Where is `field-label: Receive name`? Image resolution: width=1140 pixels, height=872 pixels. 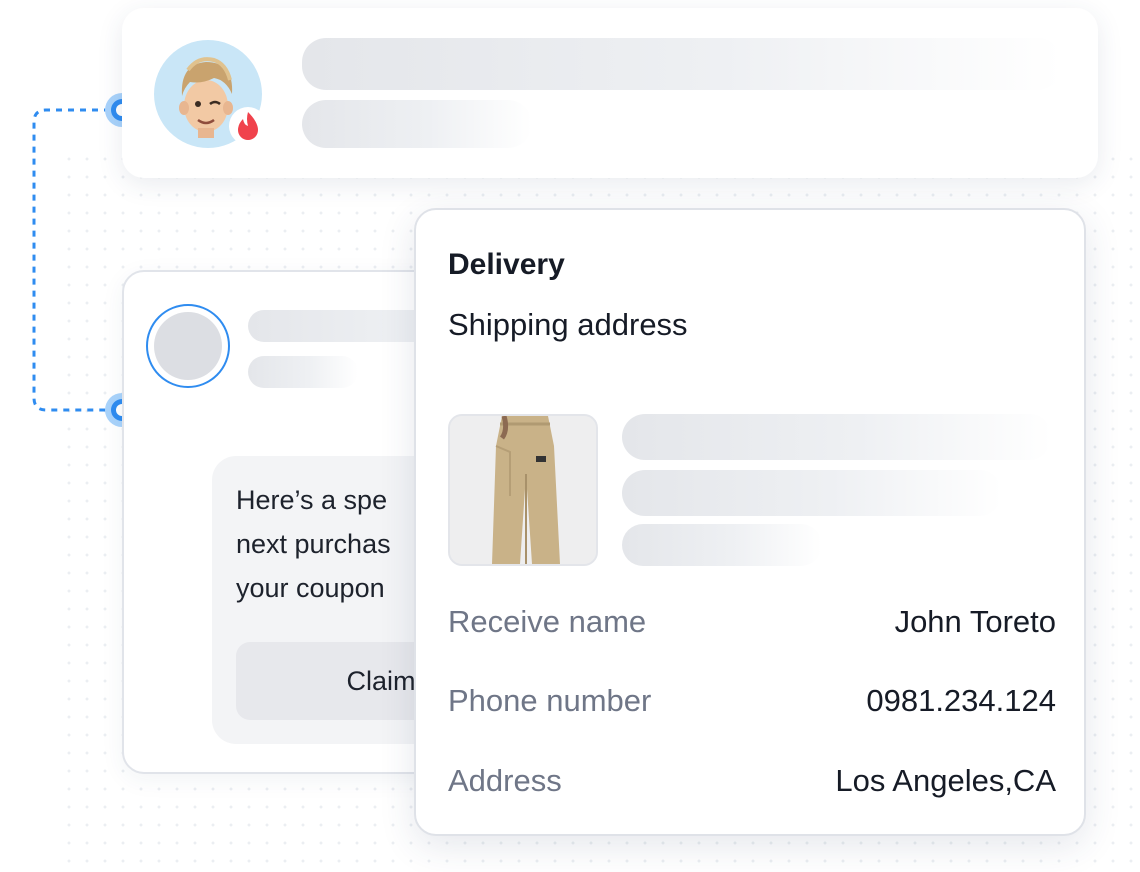 field-label: Receive name is located at coordinates (547, 621).